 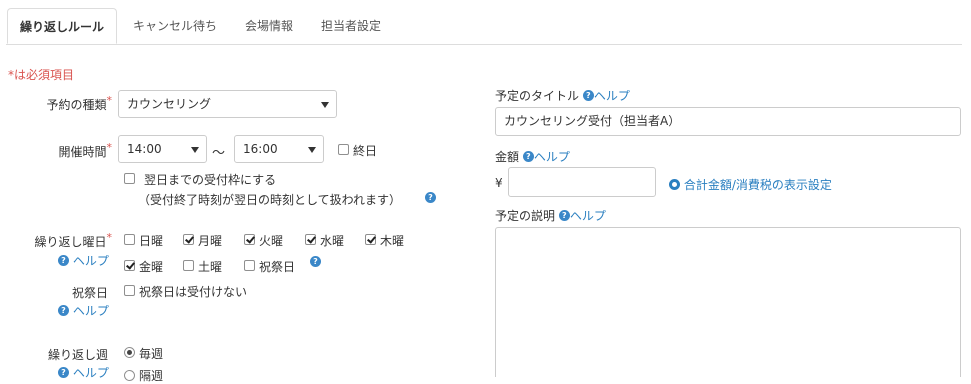 I want to click on end-time-select: 16:00, so click(x=279, y=149).